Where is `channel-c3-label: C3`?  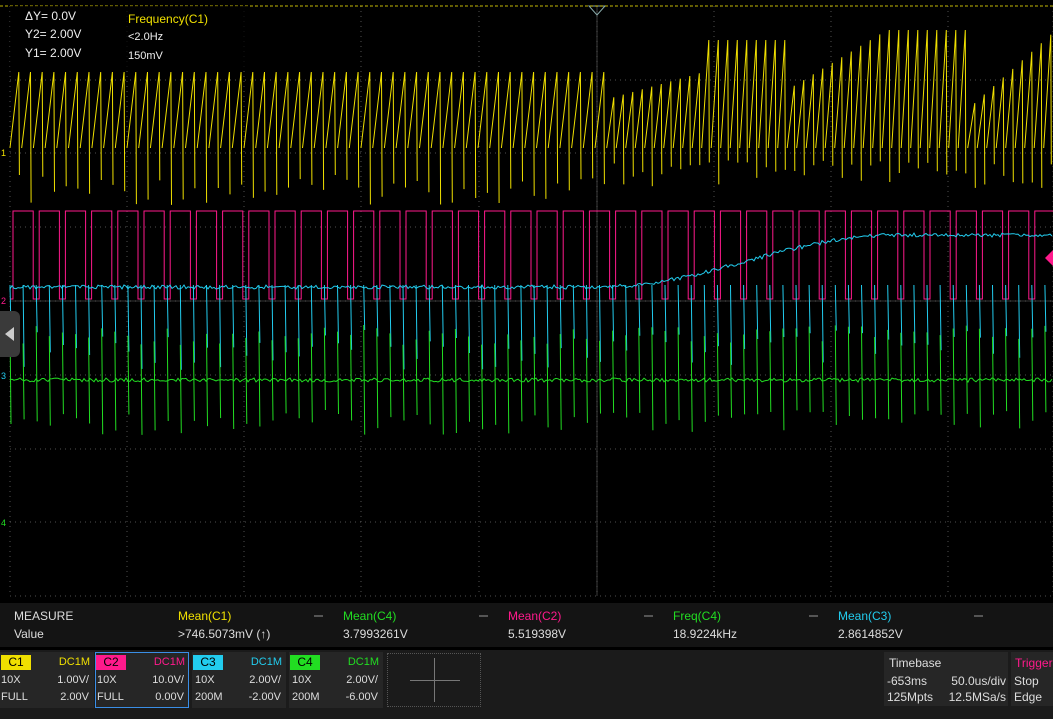 channel-c3-label: C3 is located at coordinates (208, 662).